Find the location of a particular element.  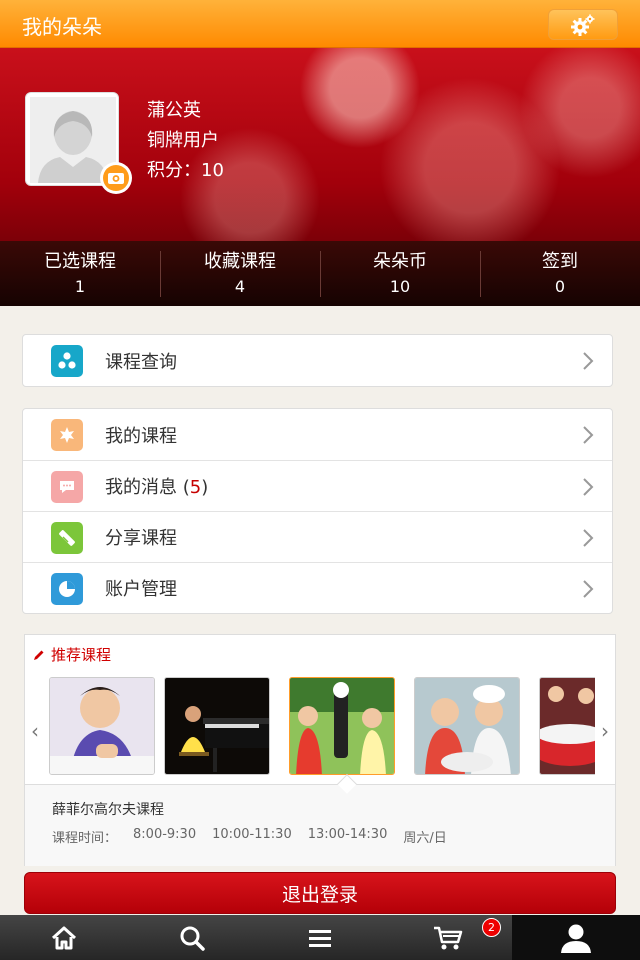

course-time-slot: 10:00-11:30 is located at coordinates (252, 834).